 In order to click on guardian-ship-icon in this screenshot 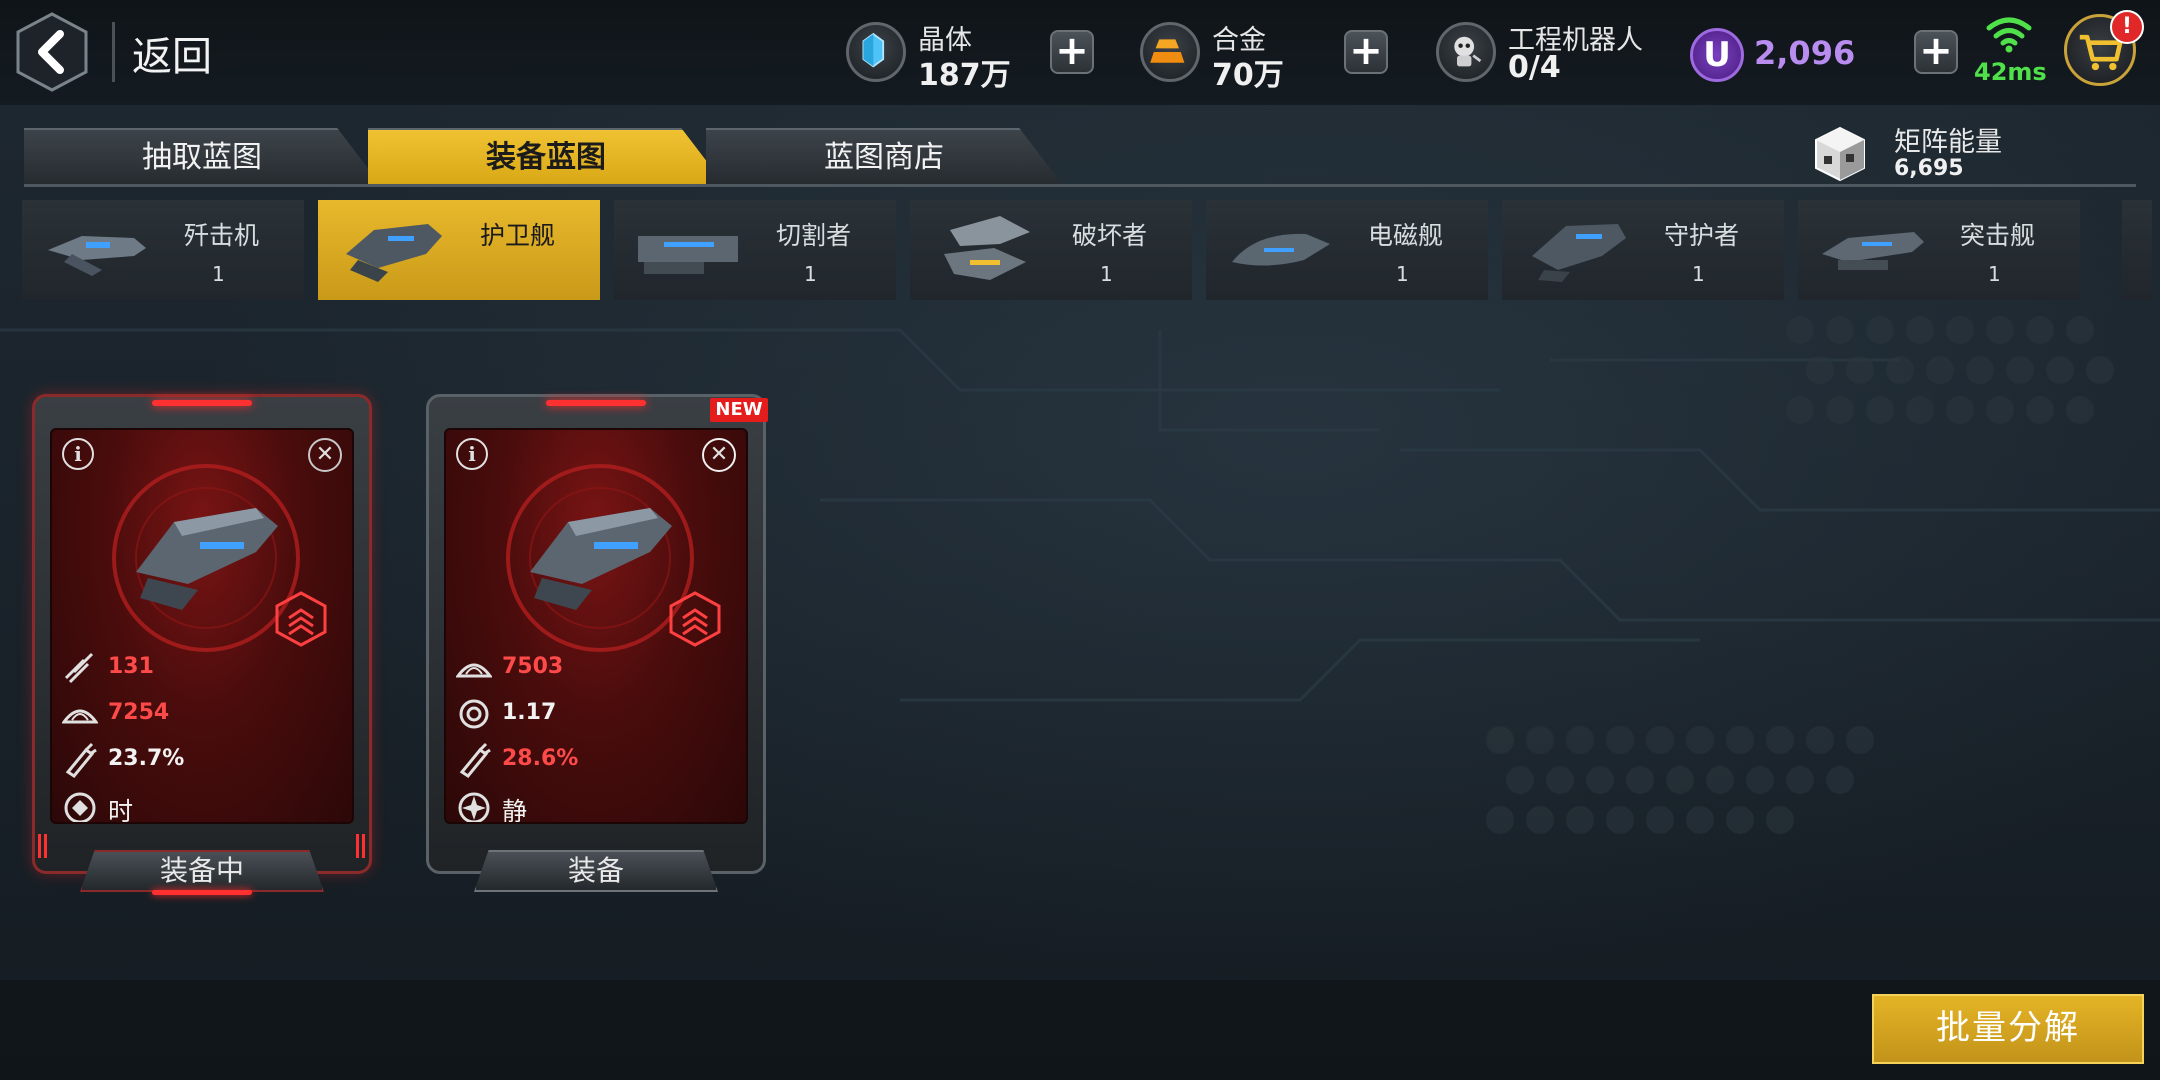, I will do `click(1579, 253)`.